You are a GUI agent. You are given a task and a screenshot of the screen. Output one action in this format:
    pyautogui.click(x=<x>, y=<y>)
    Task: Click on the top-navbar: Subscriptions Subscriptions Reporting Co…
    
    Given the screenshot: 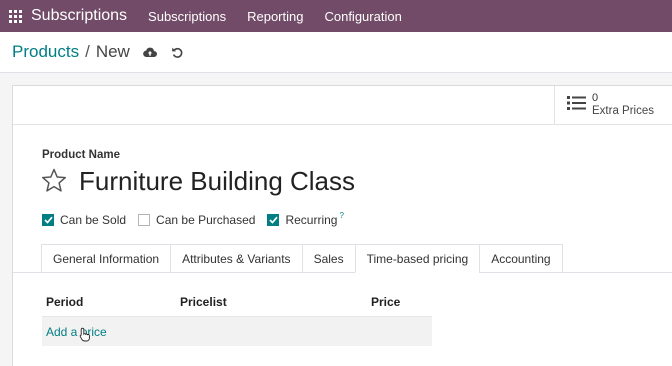 What is the action you would take?
    pyautogui.click(x=336, y=16)
    